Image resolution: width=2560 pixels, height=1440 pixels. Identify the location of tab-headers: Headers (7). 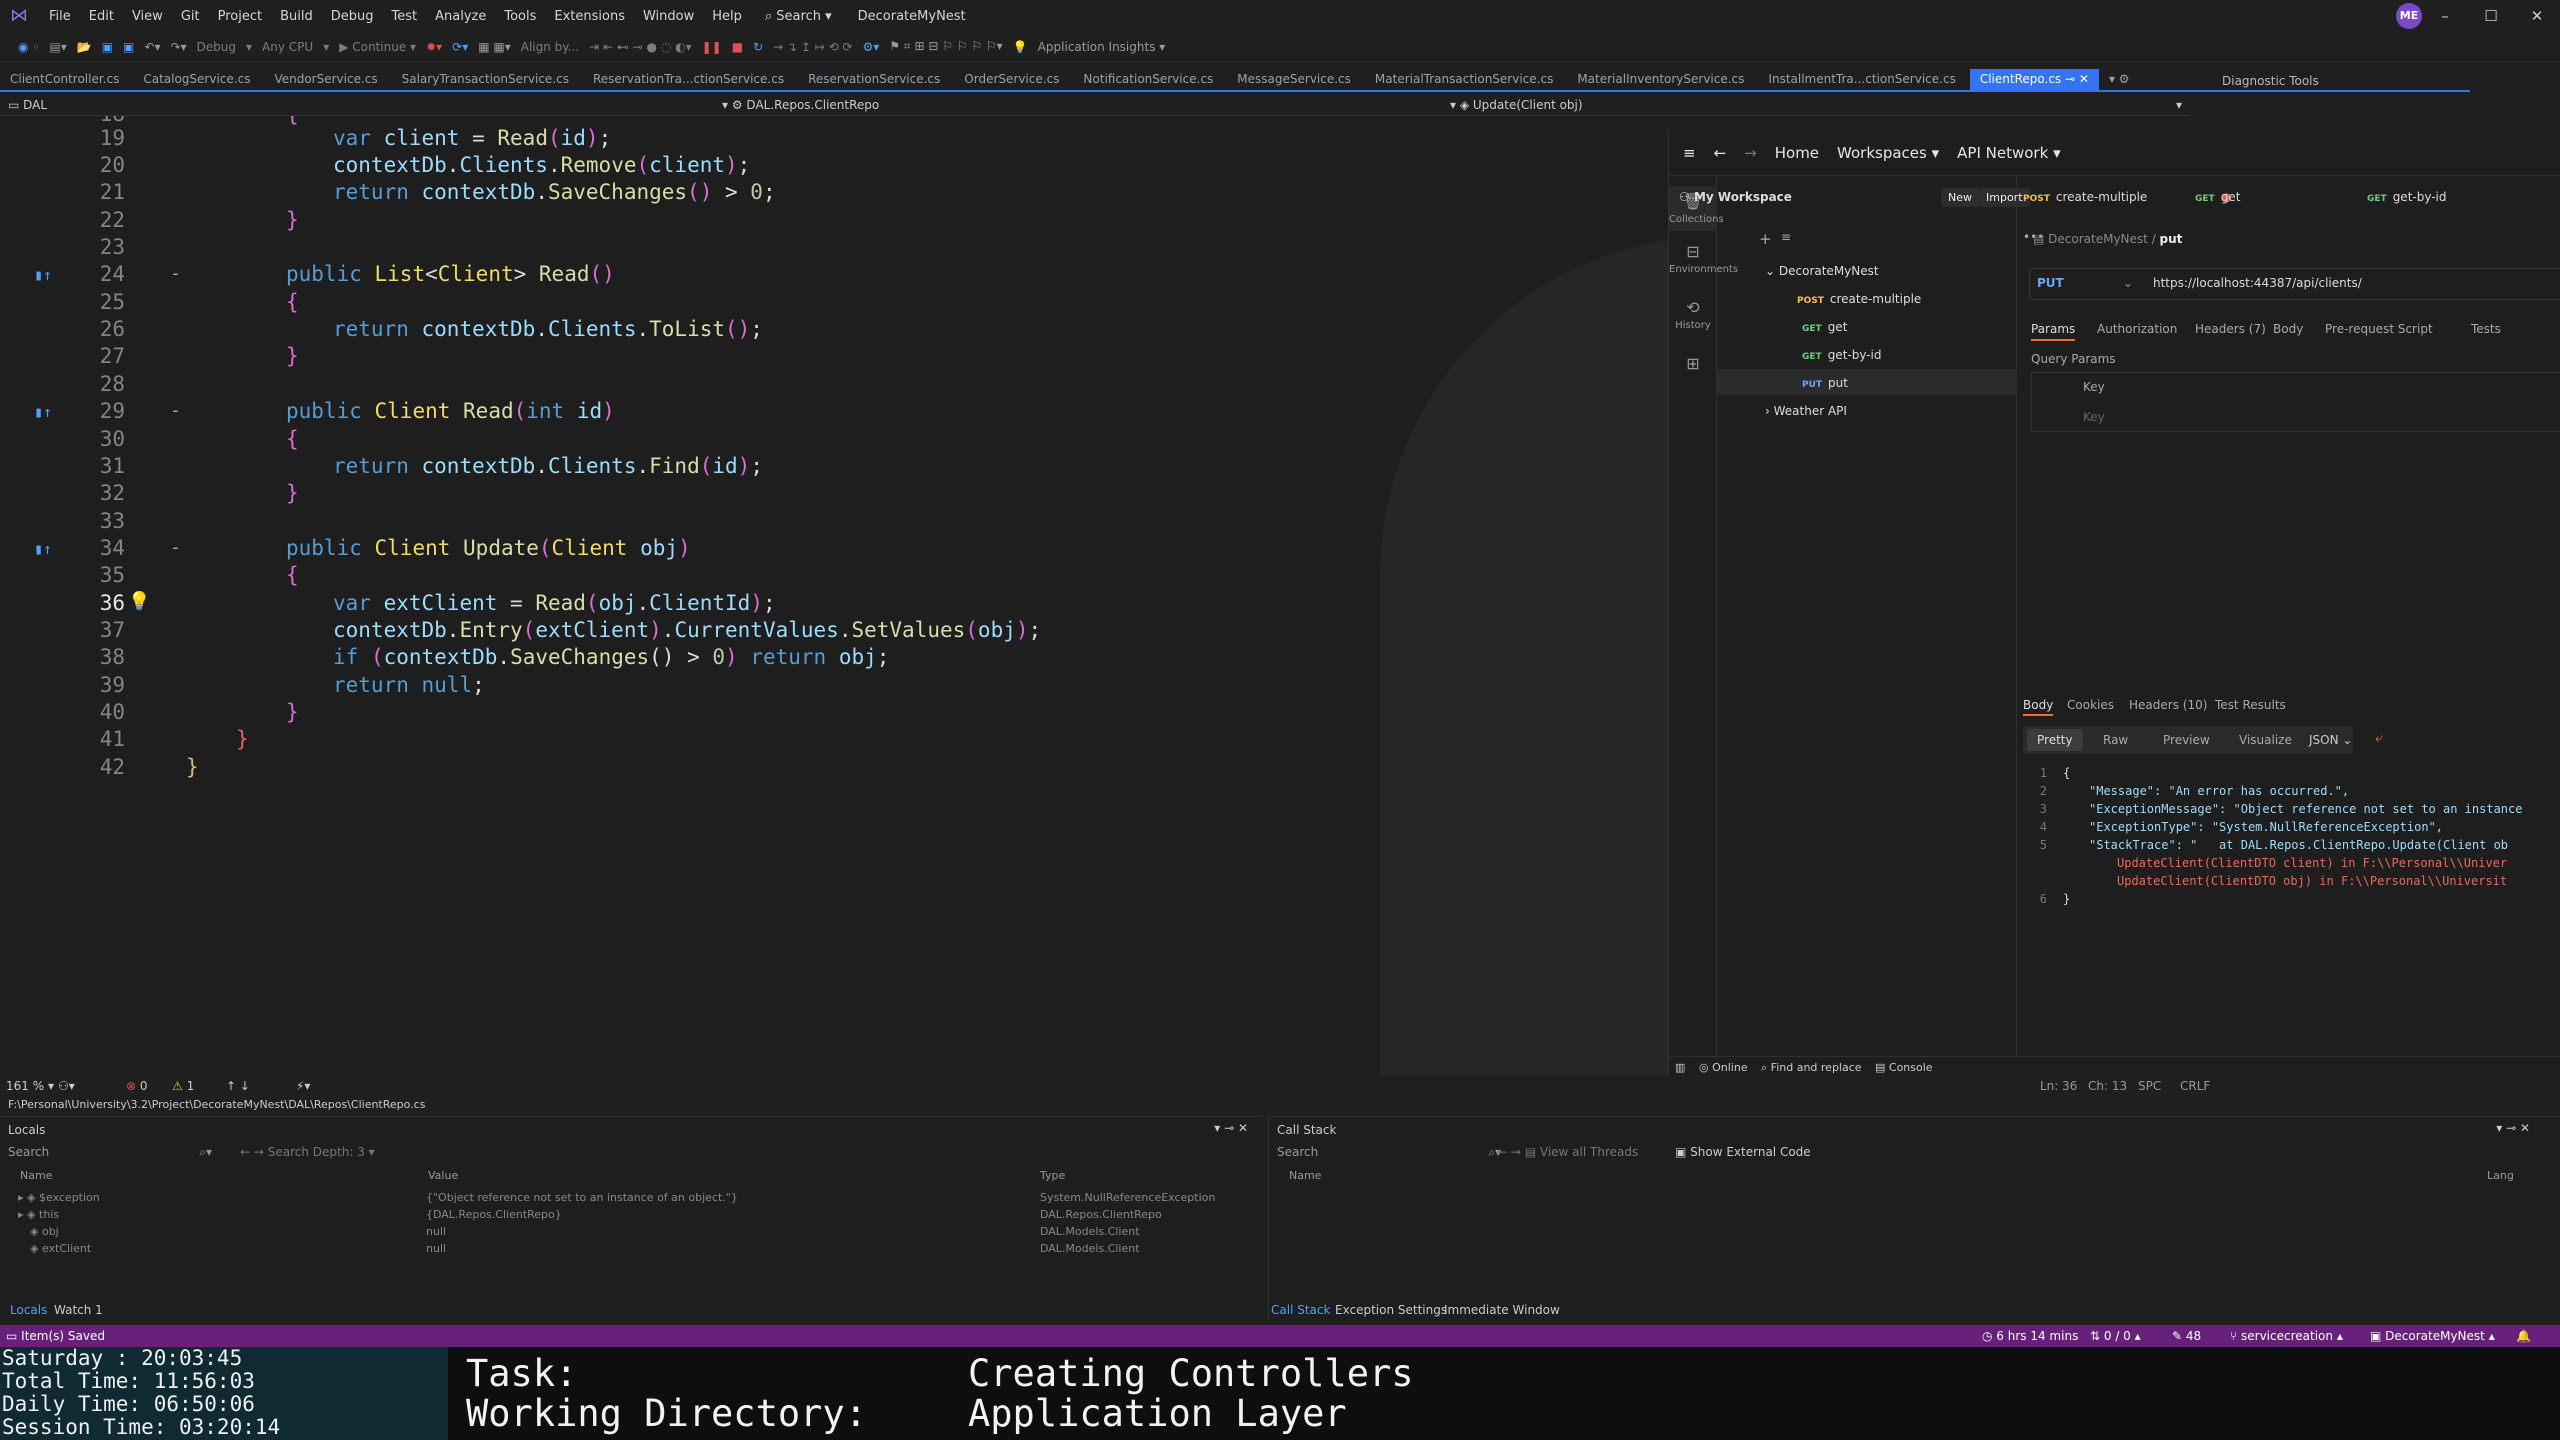
(2230, 329).